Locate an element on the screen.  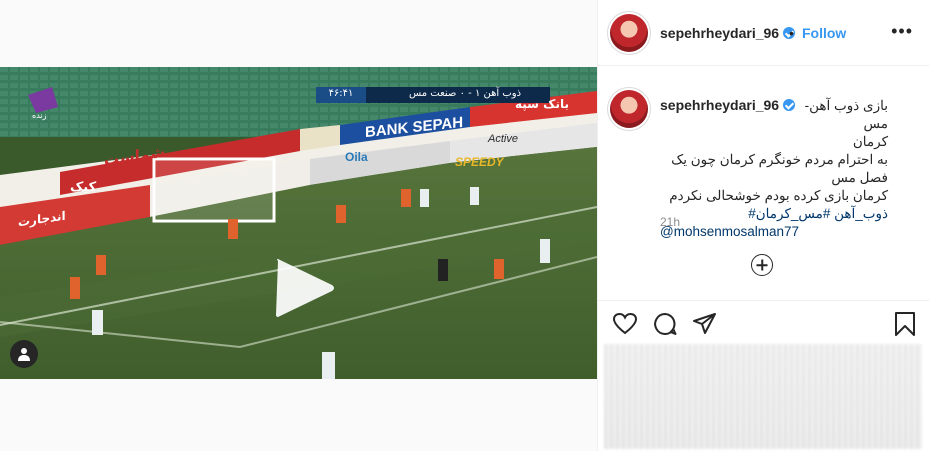
match-clock: ۴۶:۴۱ is located at coordinates (341, 93).